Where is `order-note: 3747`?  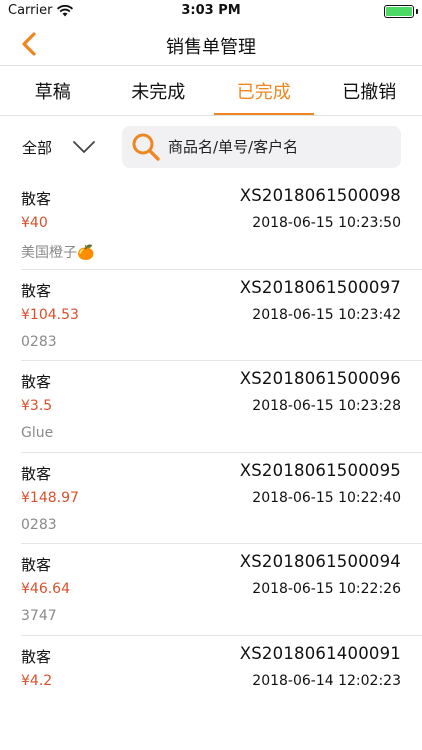
order-note: 3747 is located at coordinates (39, 616).